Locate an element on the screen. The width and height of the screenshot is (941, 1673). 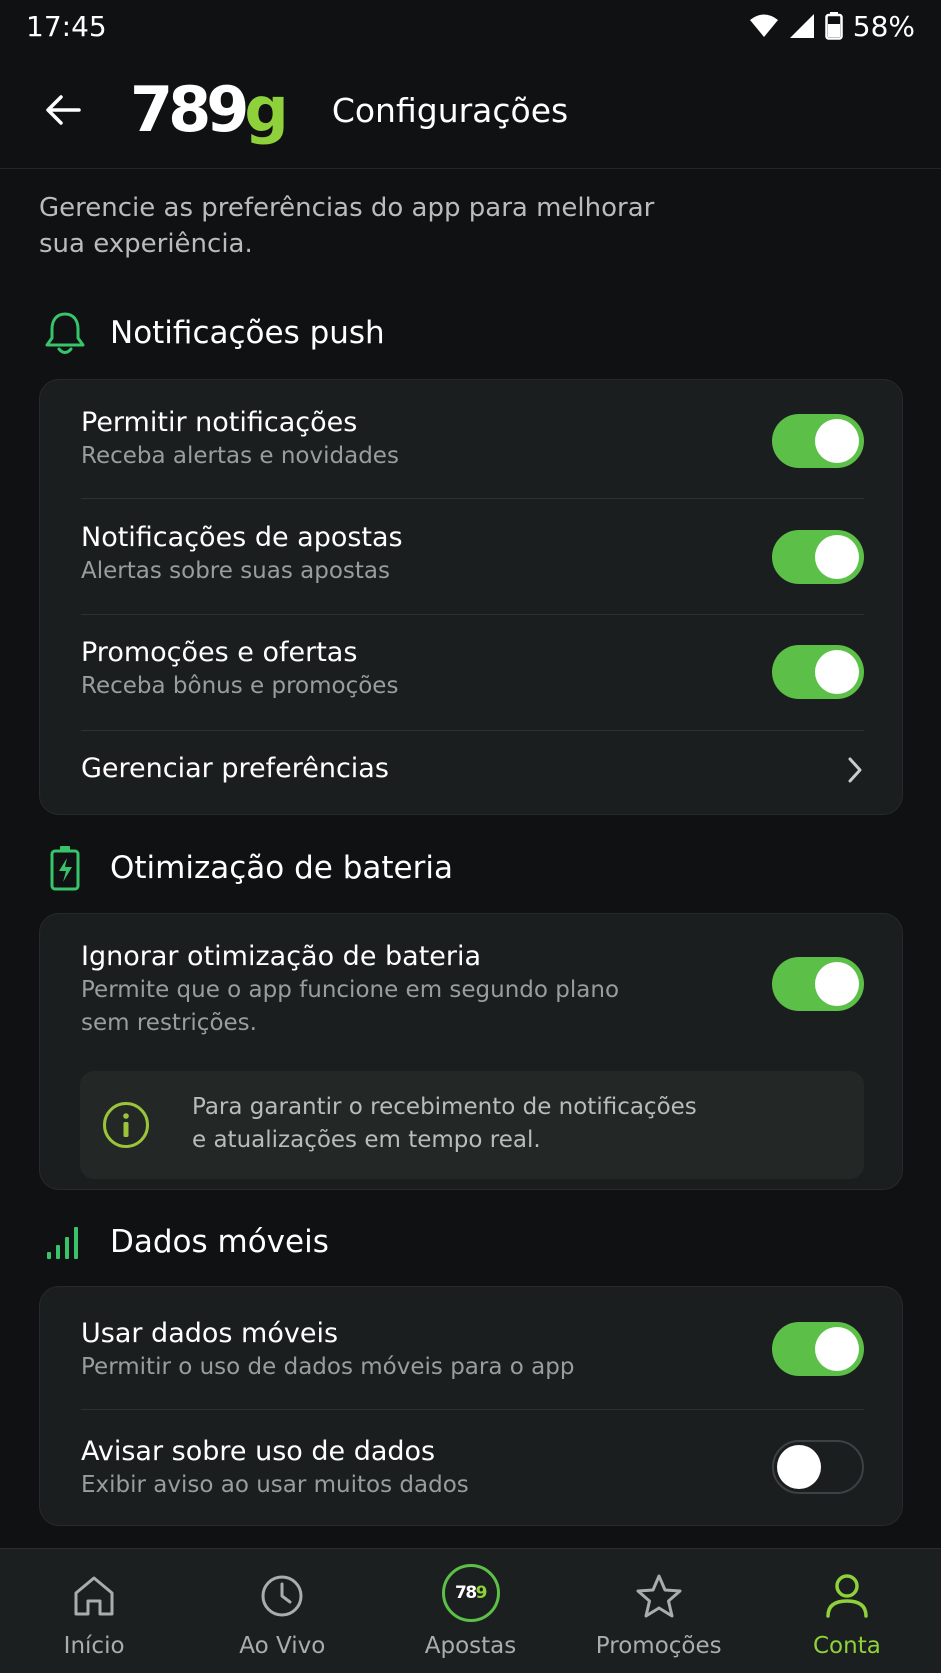
star-icon is located at coordinates (659, 1596).